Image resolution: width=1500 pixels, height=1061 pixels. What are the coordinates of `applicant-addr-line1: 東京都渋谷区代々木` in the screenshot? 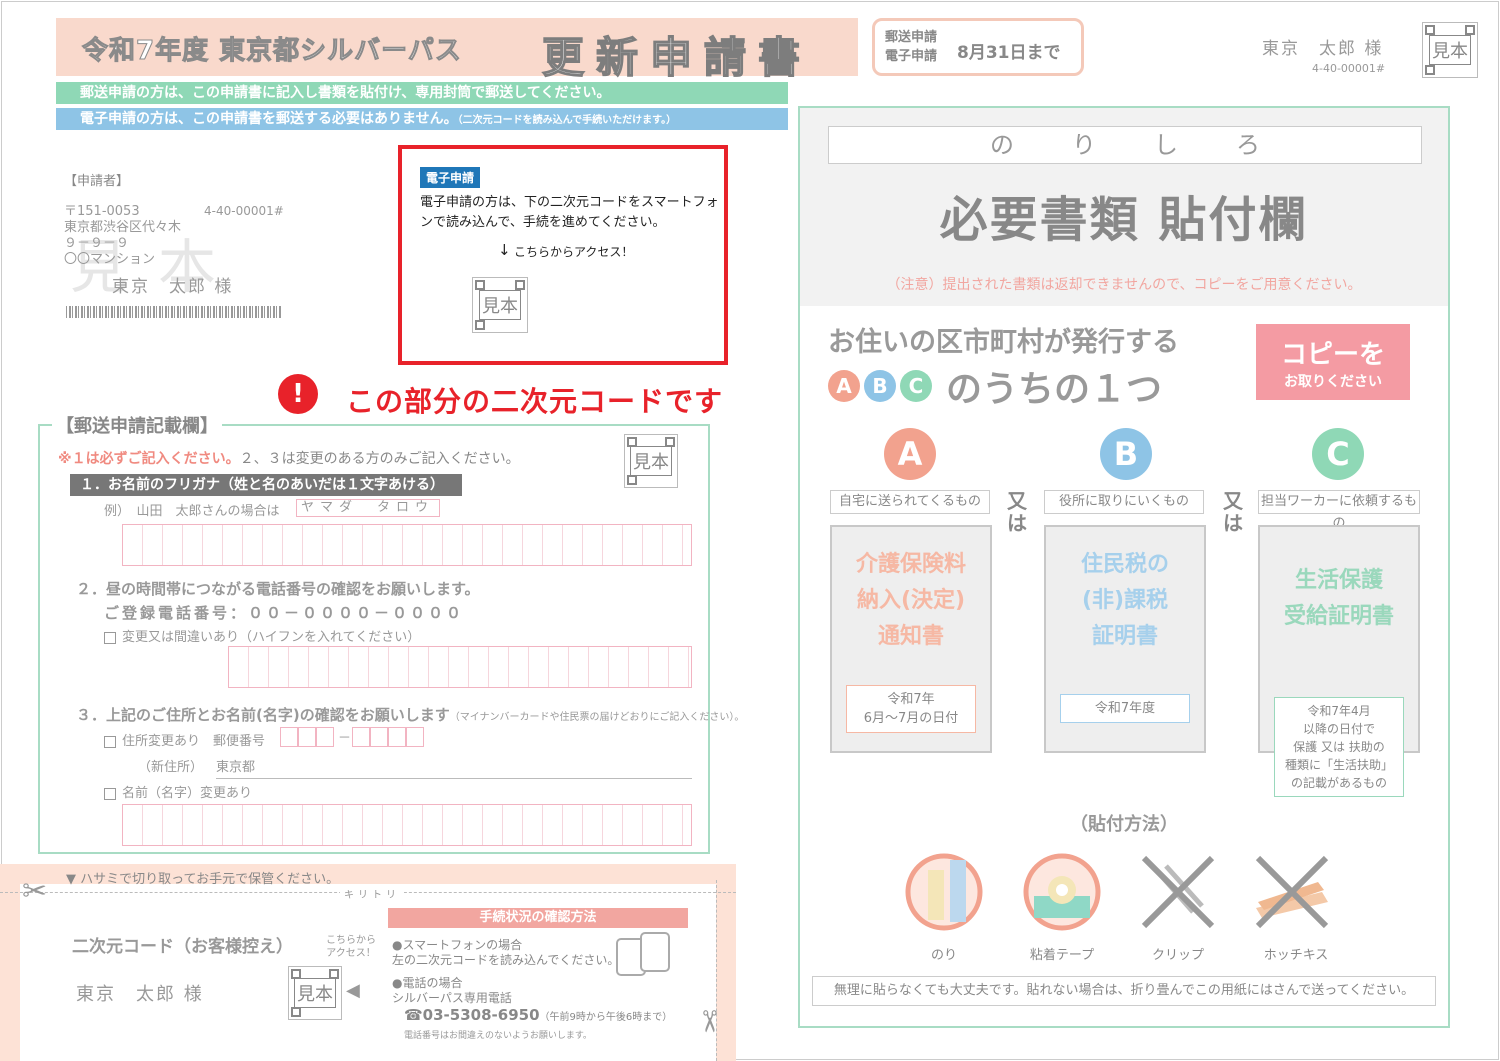 It's located at (123, 227).